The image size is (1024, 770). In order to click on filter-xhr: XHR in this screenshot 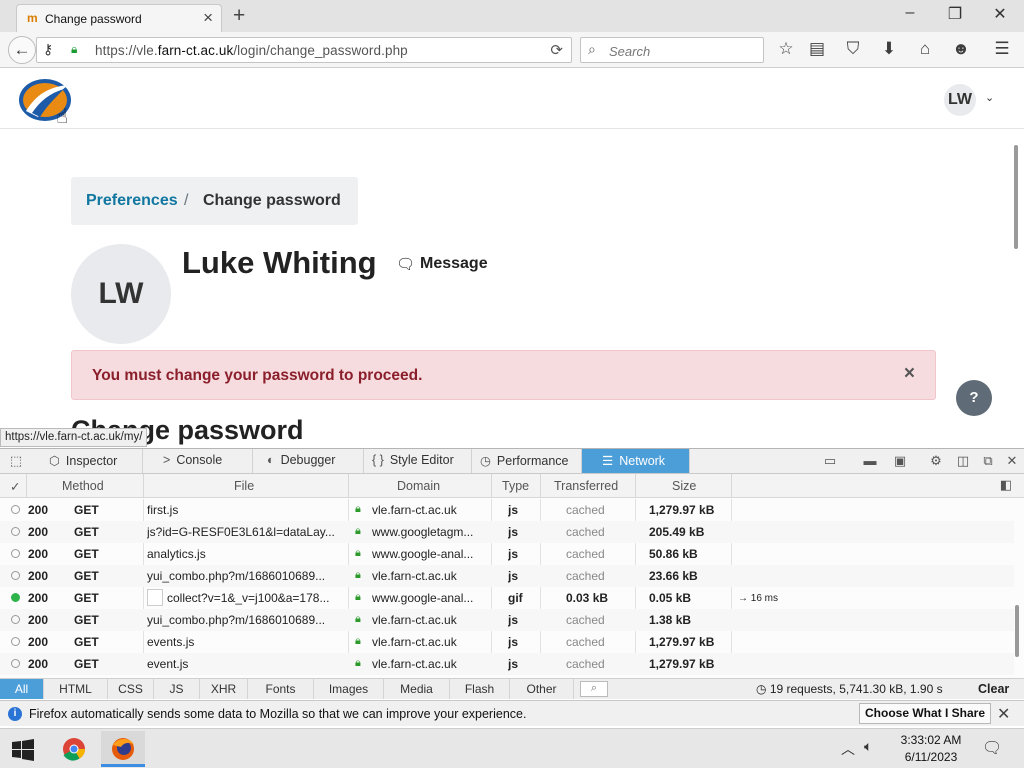, I will do `click(224, 689)`.